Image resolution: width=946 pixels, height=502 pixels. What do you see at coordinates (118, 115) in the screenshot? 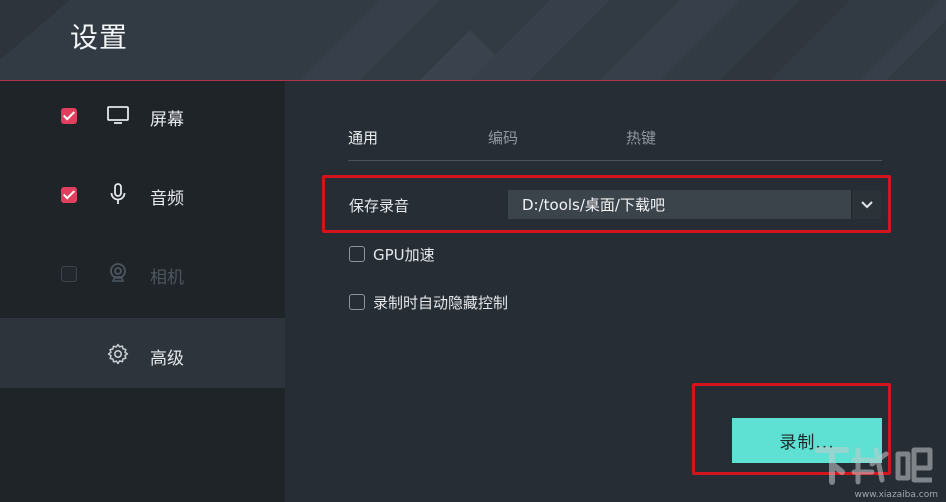
I see `monitor-icon` at bounding box center [118, 115].